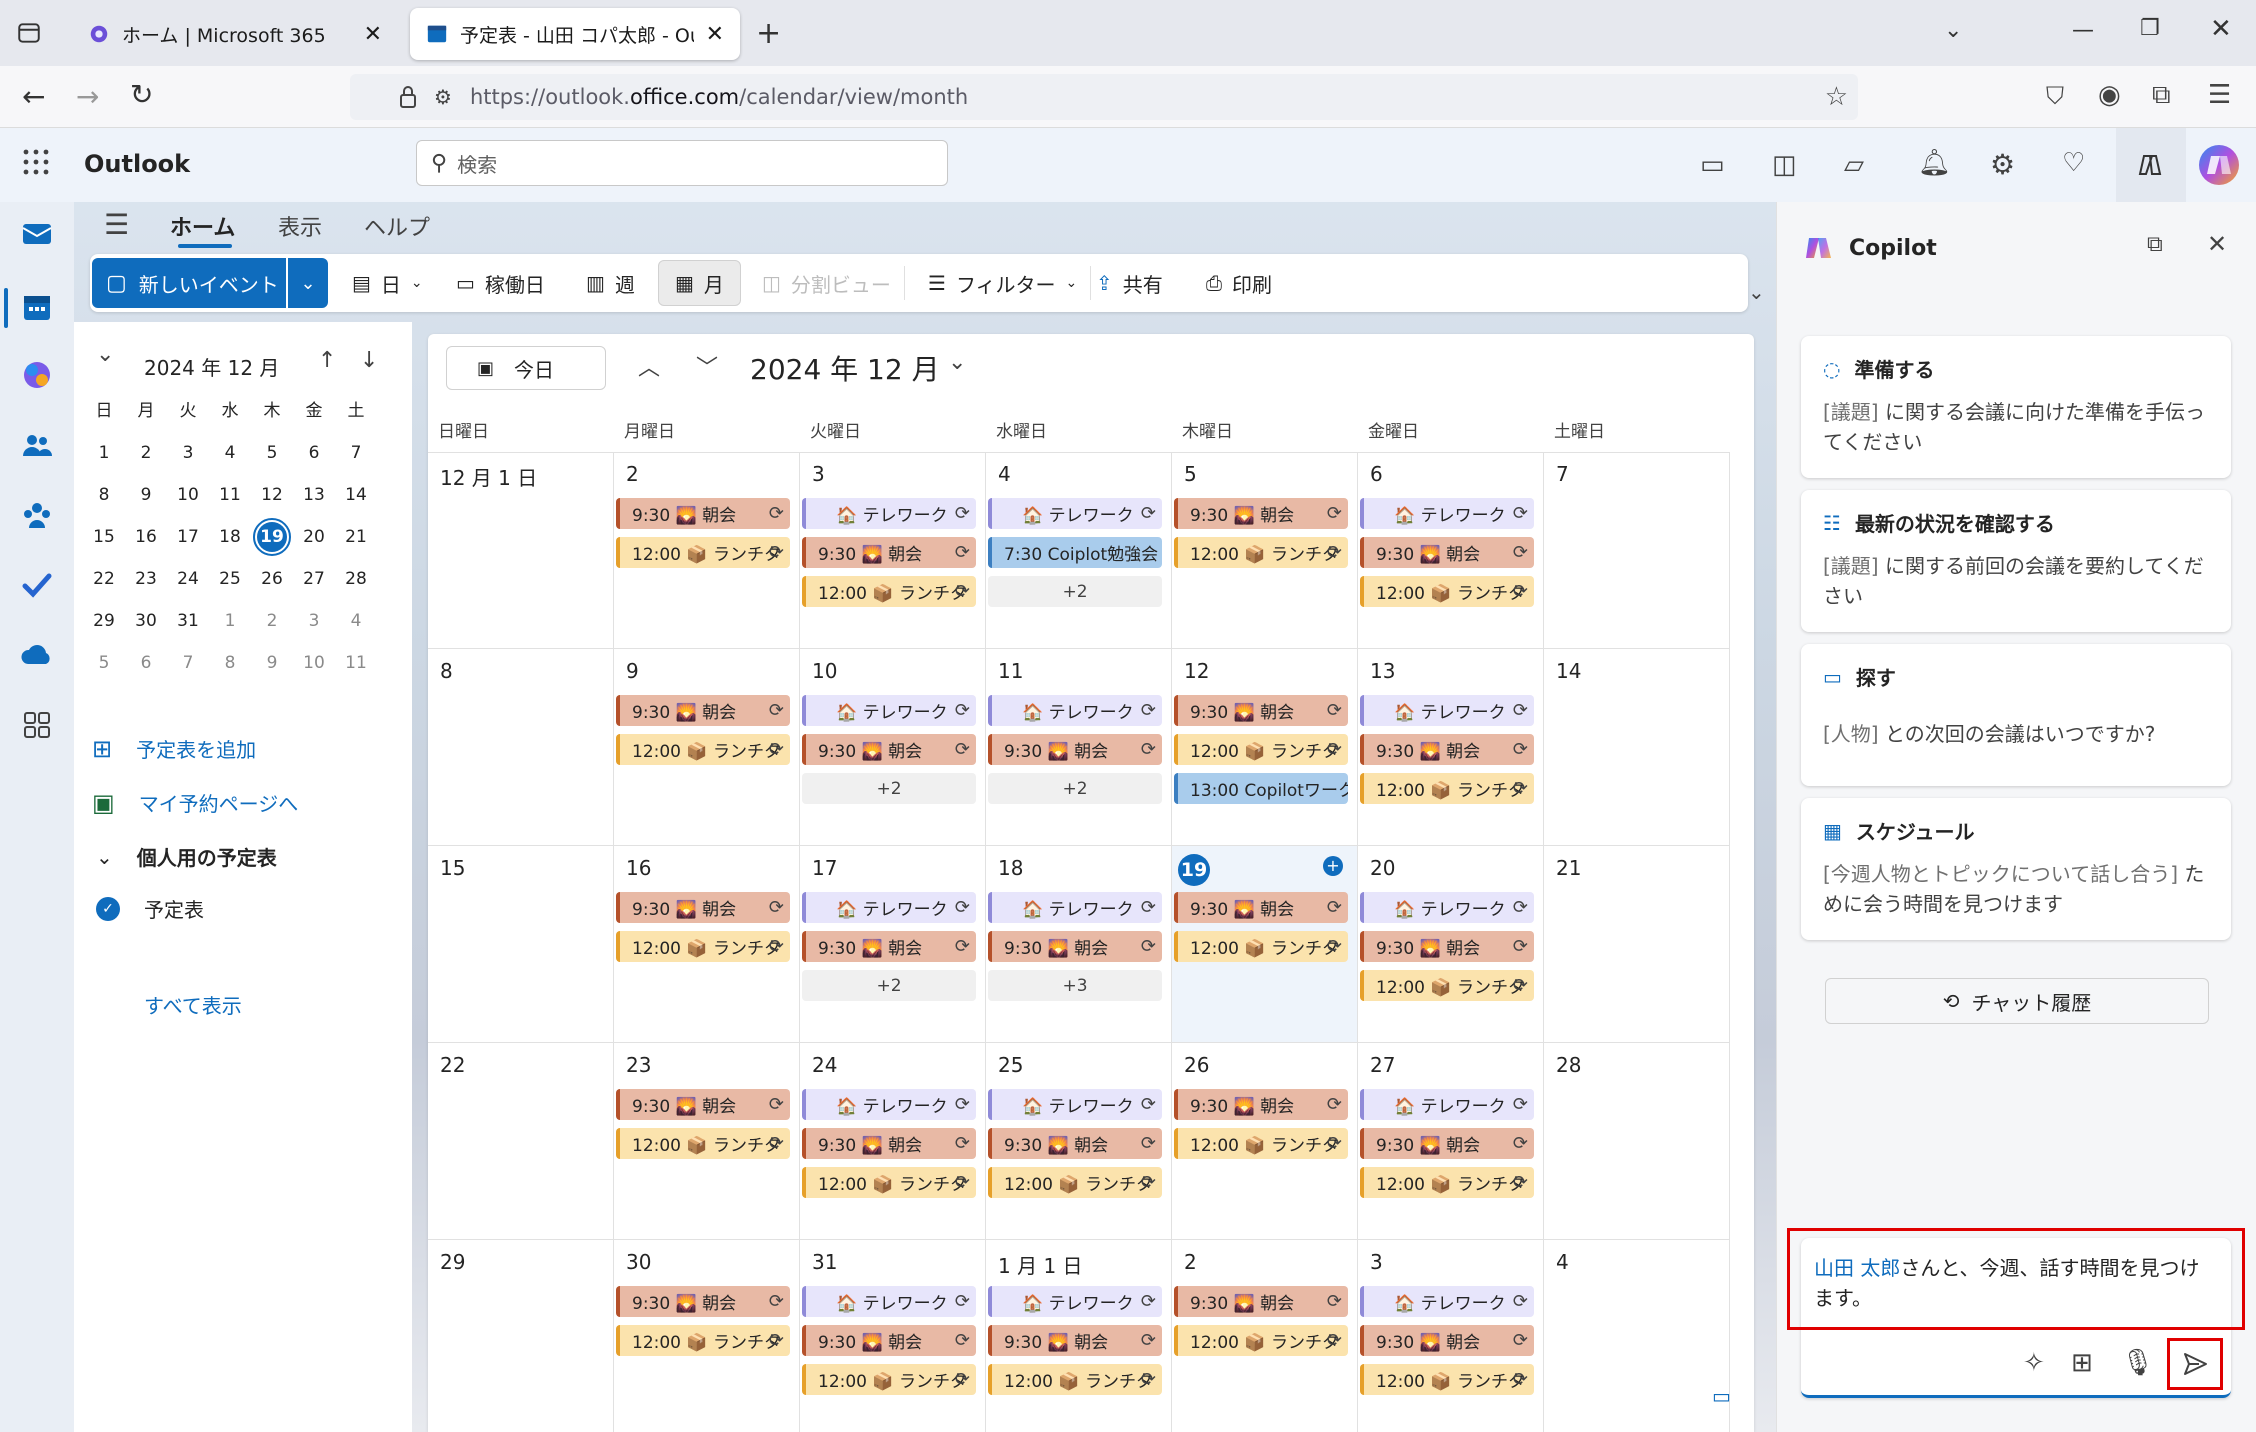  What do you see at coordinates (1261, 788) in the screenshot?
I see `event-meeting: 13:00 Copilotワーク:` at bounding box center [1261, 788].